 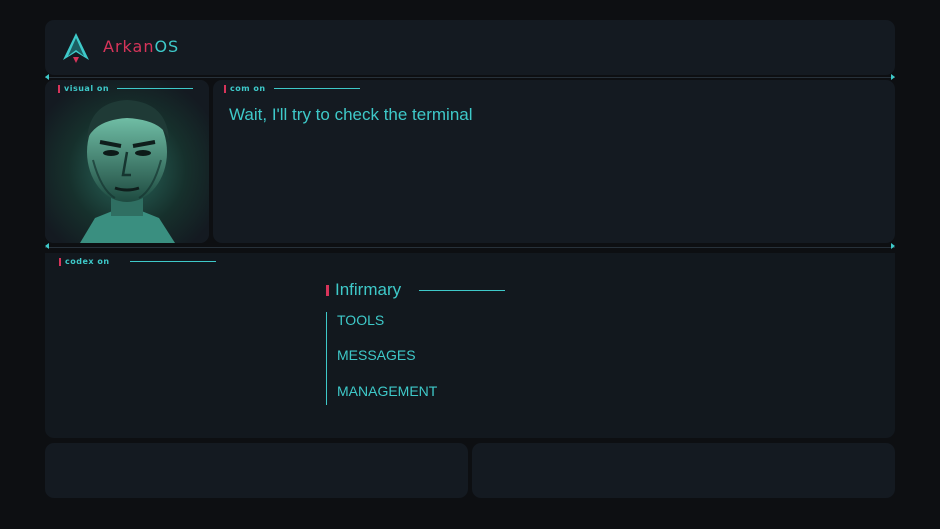 What do you see at coordinates (683, 470) in the screenshot?
I see `footer-panel-right` at bounding box center [683, 470].